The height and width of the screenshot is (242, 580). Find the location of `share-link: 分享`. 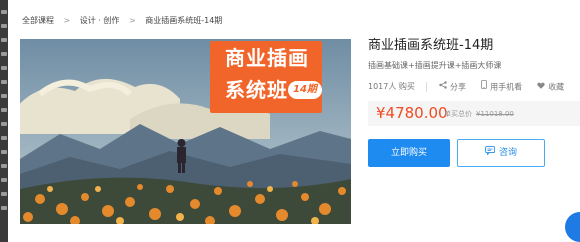

share-link: 分享 is located at coordinates (452, 87).